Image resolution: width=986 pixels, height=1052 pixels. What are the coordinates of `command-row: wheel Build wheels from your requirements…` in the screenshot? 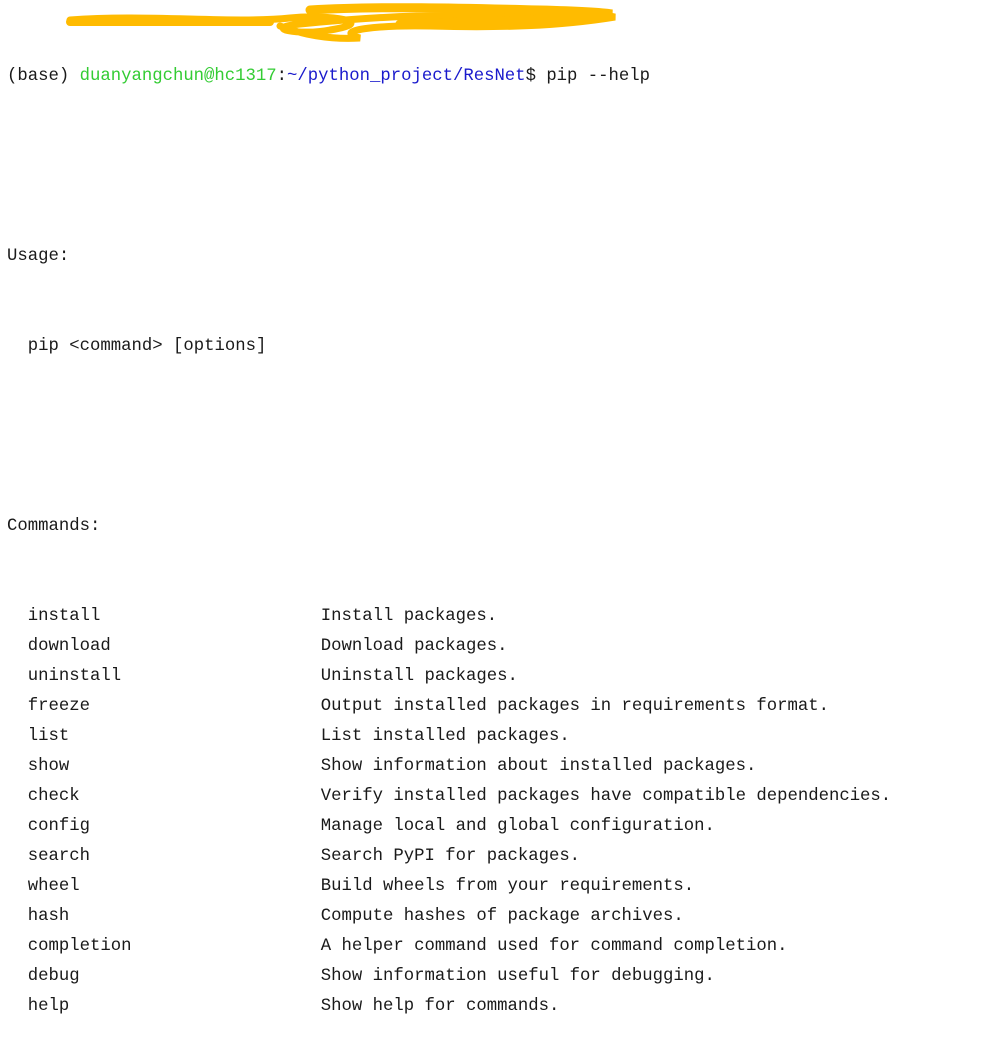 It's located at (449, 887).